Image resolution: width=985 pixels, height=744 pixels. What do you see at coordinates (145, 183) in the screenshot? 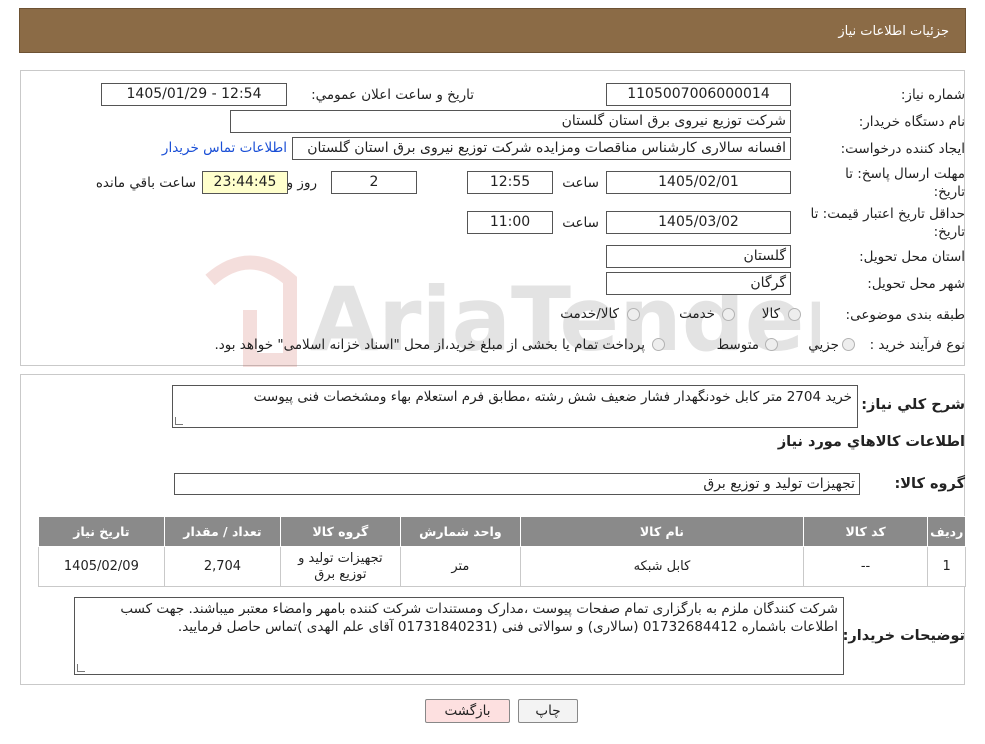
I see `remaining-label: ساعت باقي مانده` at bounding box center [145, 183].